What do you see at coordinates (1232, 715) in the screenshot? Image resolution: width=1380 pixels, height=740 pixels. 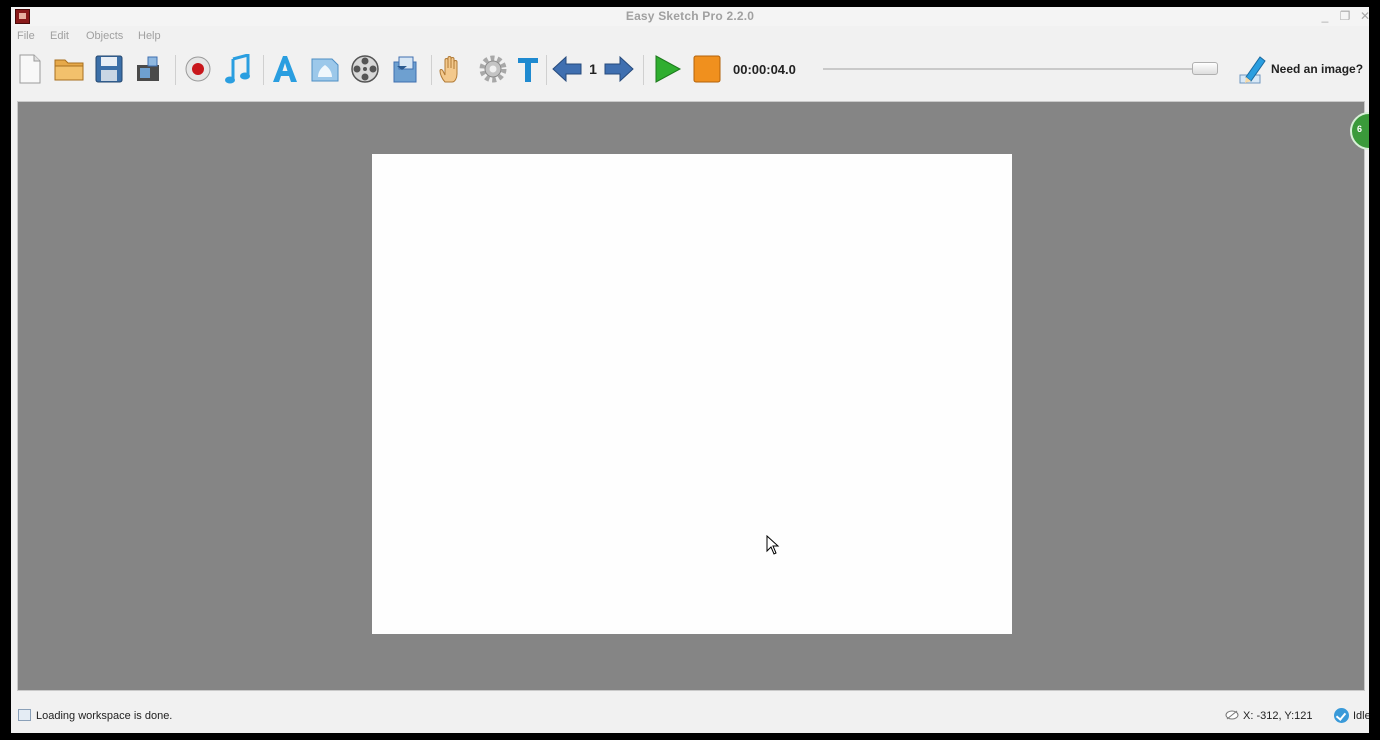 I see `mouse-position-icon` at bounding box center [1232, 715].